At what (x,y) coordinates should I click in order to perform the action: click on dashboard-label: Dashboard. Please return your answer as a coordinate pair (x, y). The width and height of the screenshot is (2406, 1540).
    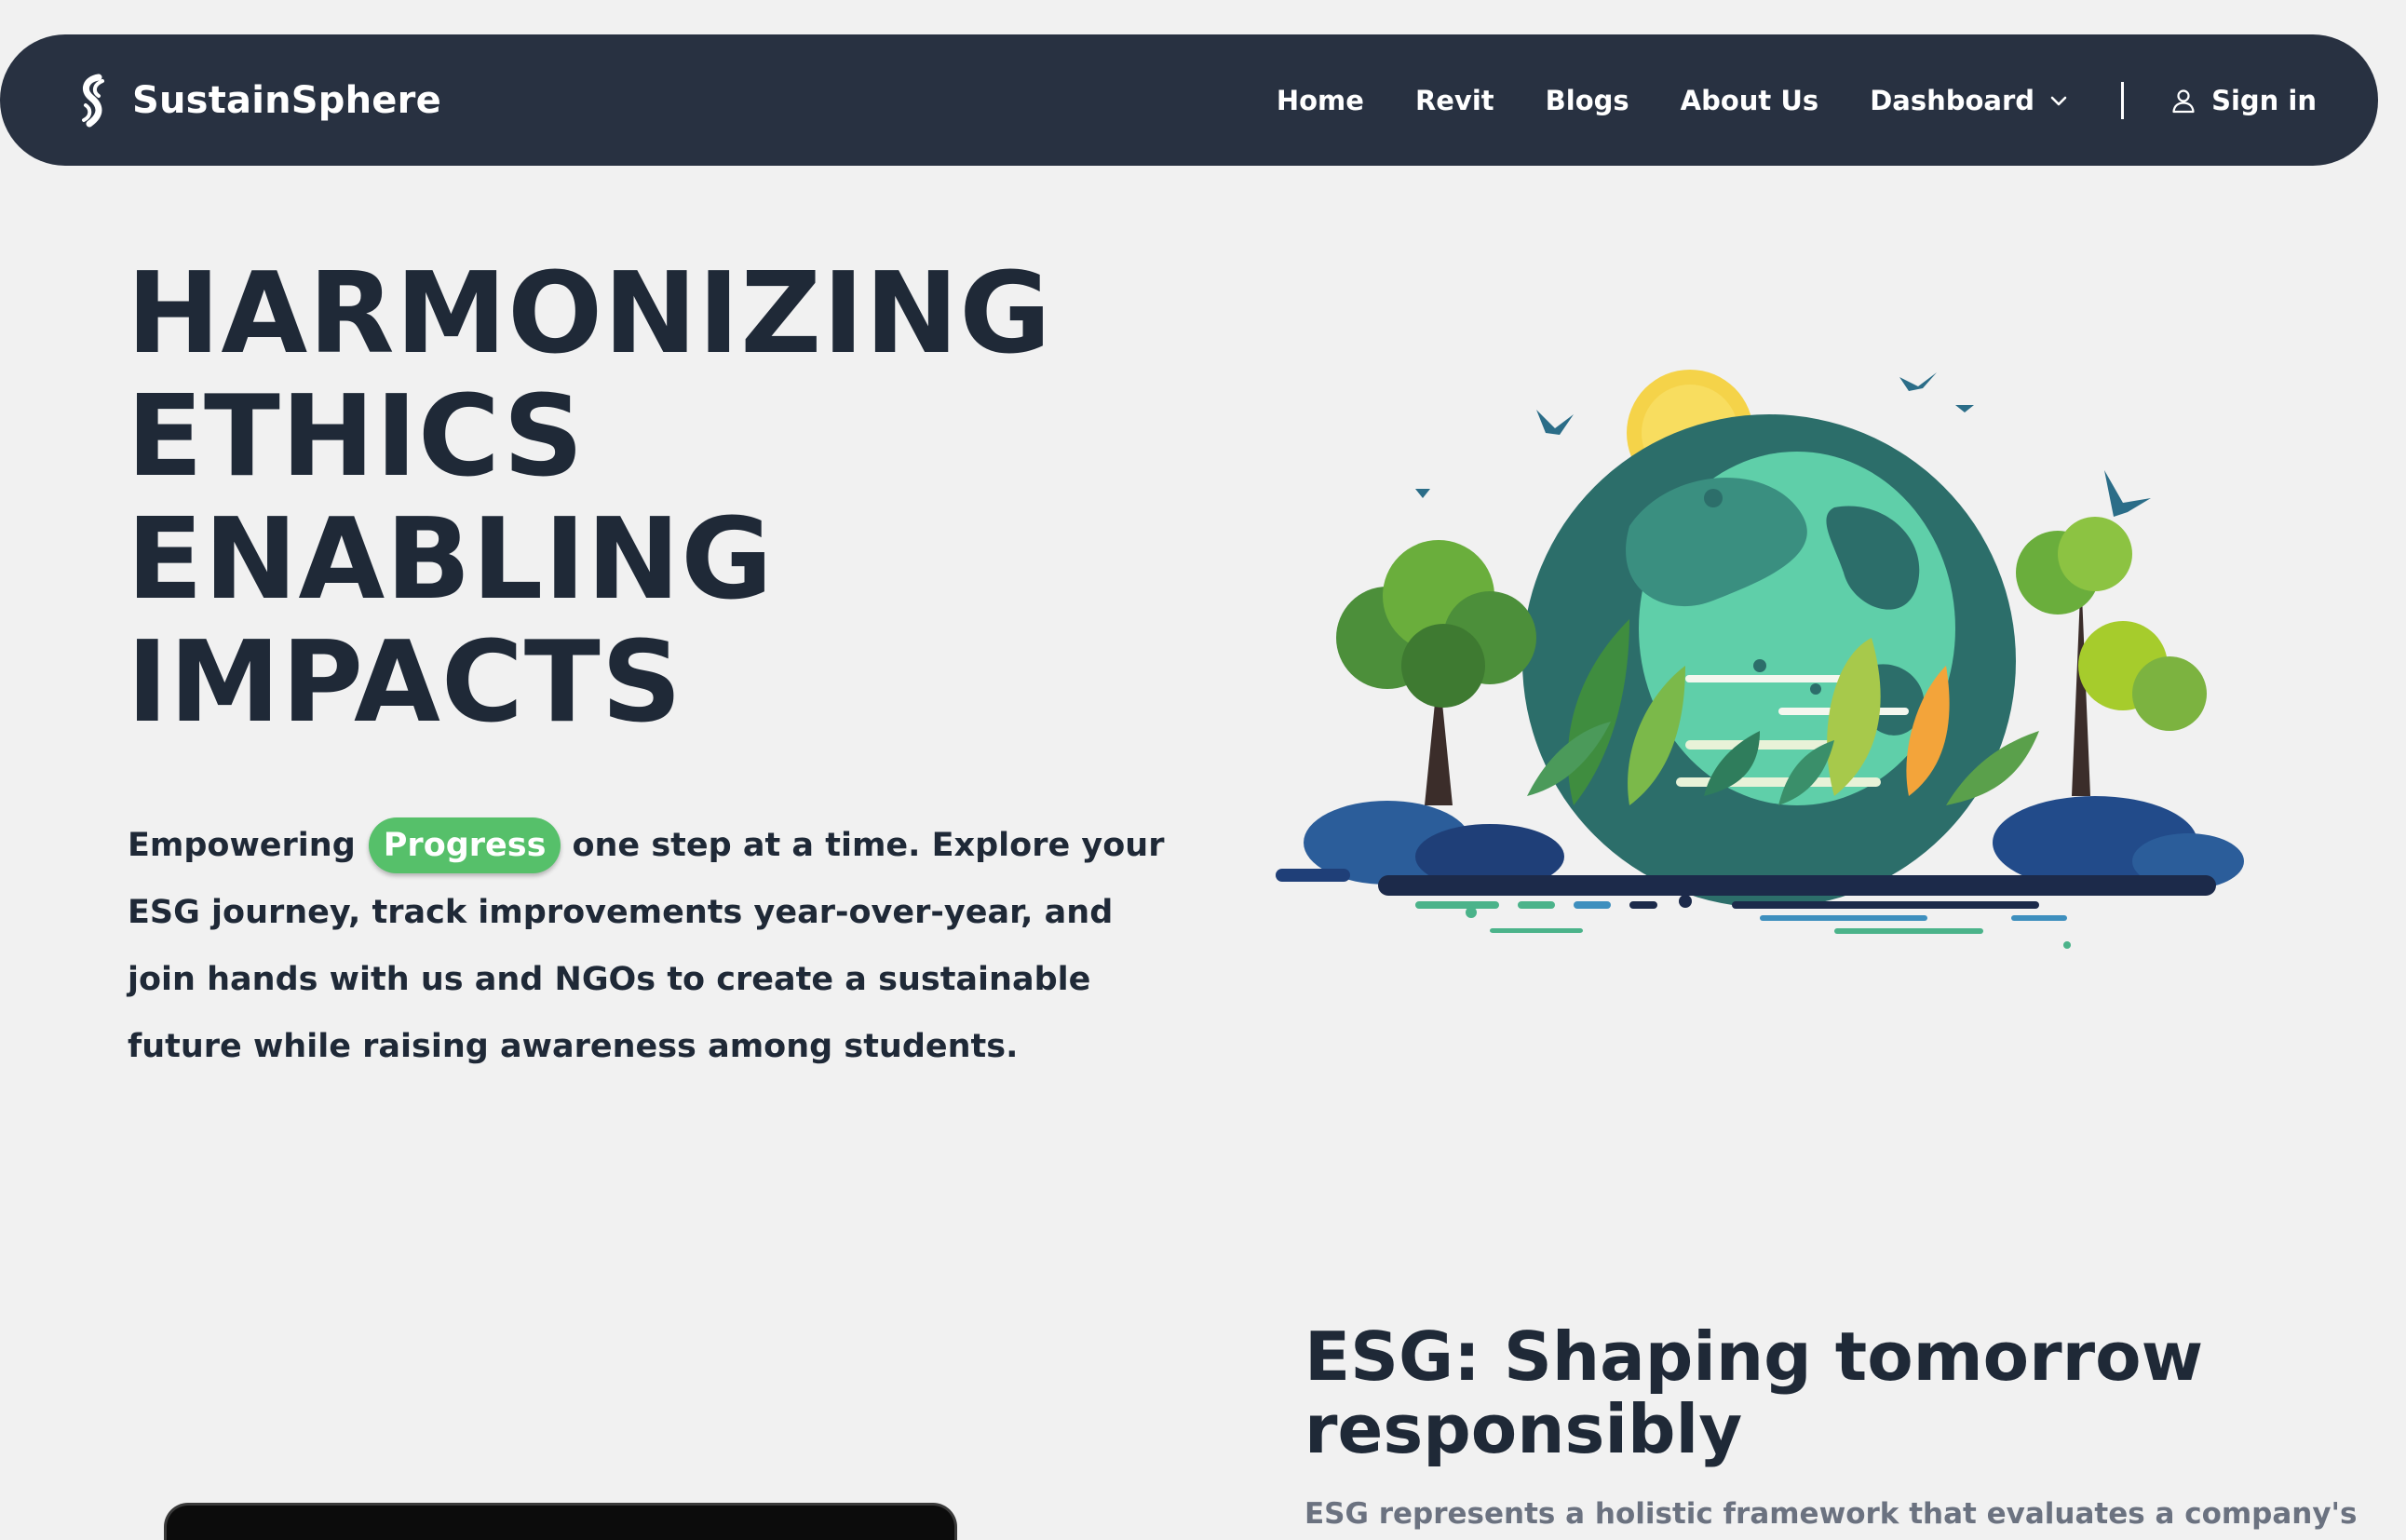
    Looking at the image, I should click on (1953, 100).